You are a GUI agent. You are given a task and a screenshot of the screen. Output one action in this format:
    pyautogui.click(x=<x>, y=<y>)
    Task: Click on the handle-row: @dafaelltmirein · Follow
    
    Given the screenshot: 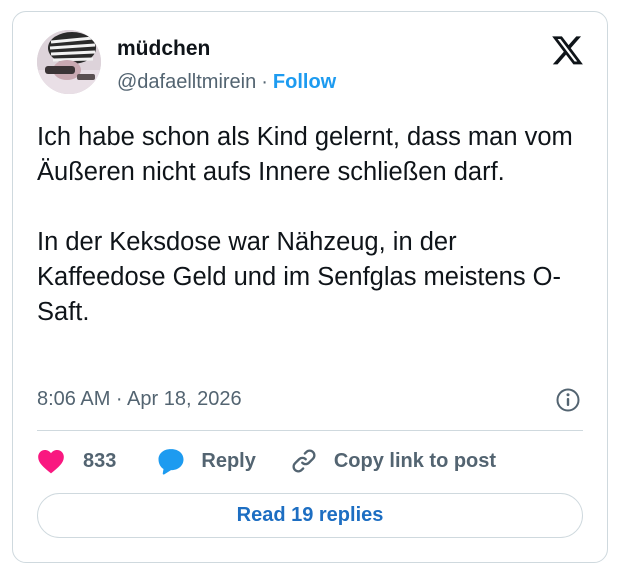 What is the action you would take?
    pyautogui.click(x=226, y=82)
    